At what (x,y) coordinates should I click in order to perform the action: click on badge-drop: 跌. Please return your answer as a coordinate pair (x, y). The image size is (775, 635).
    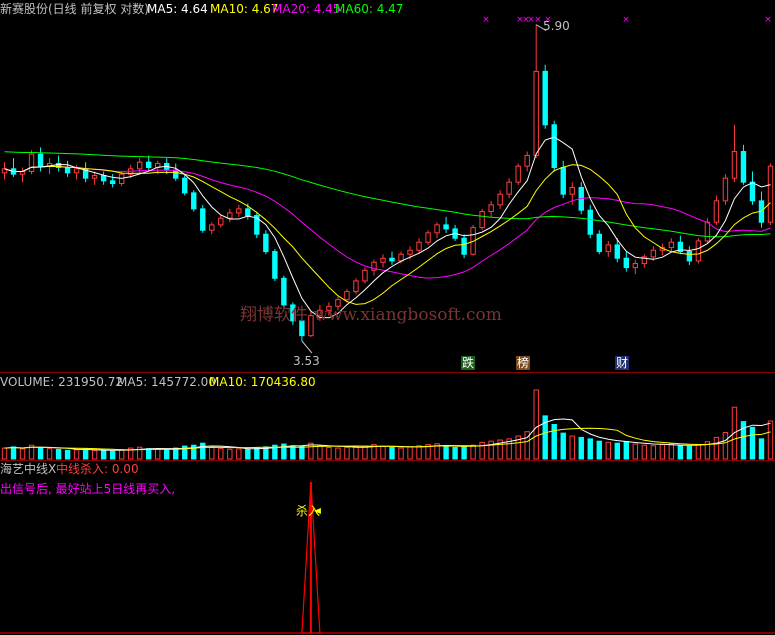
    Looking at the image, I should click on (468, 363).